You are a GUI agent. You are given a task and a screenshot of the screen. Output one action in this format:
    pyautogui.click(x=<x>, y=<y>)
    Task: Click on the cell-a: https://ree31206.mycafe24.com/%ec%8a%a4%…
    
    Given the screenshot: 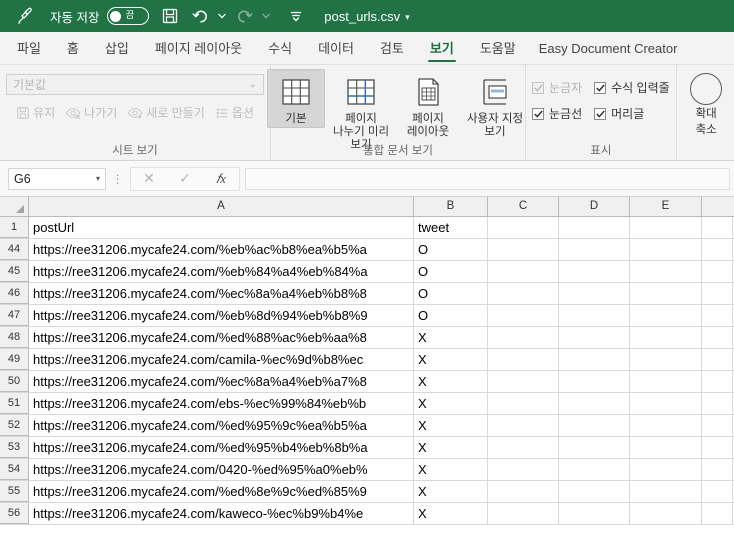 What is the action you would take?
    pyautogui.click(x=221, y=381)
    